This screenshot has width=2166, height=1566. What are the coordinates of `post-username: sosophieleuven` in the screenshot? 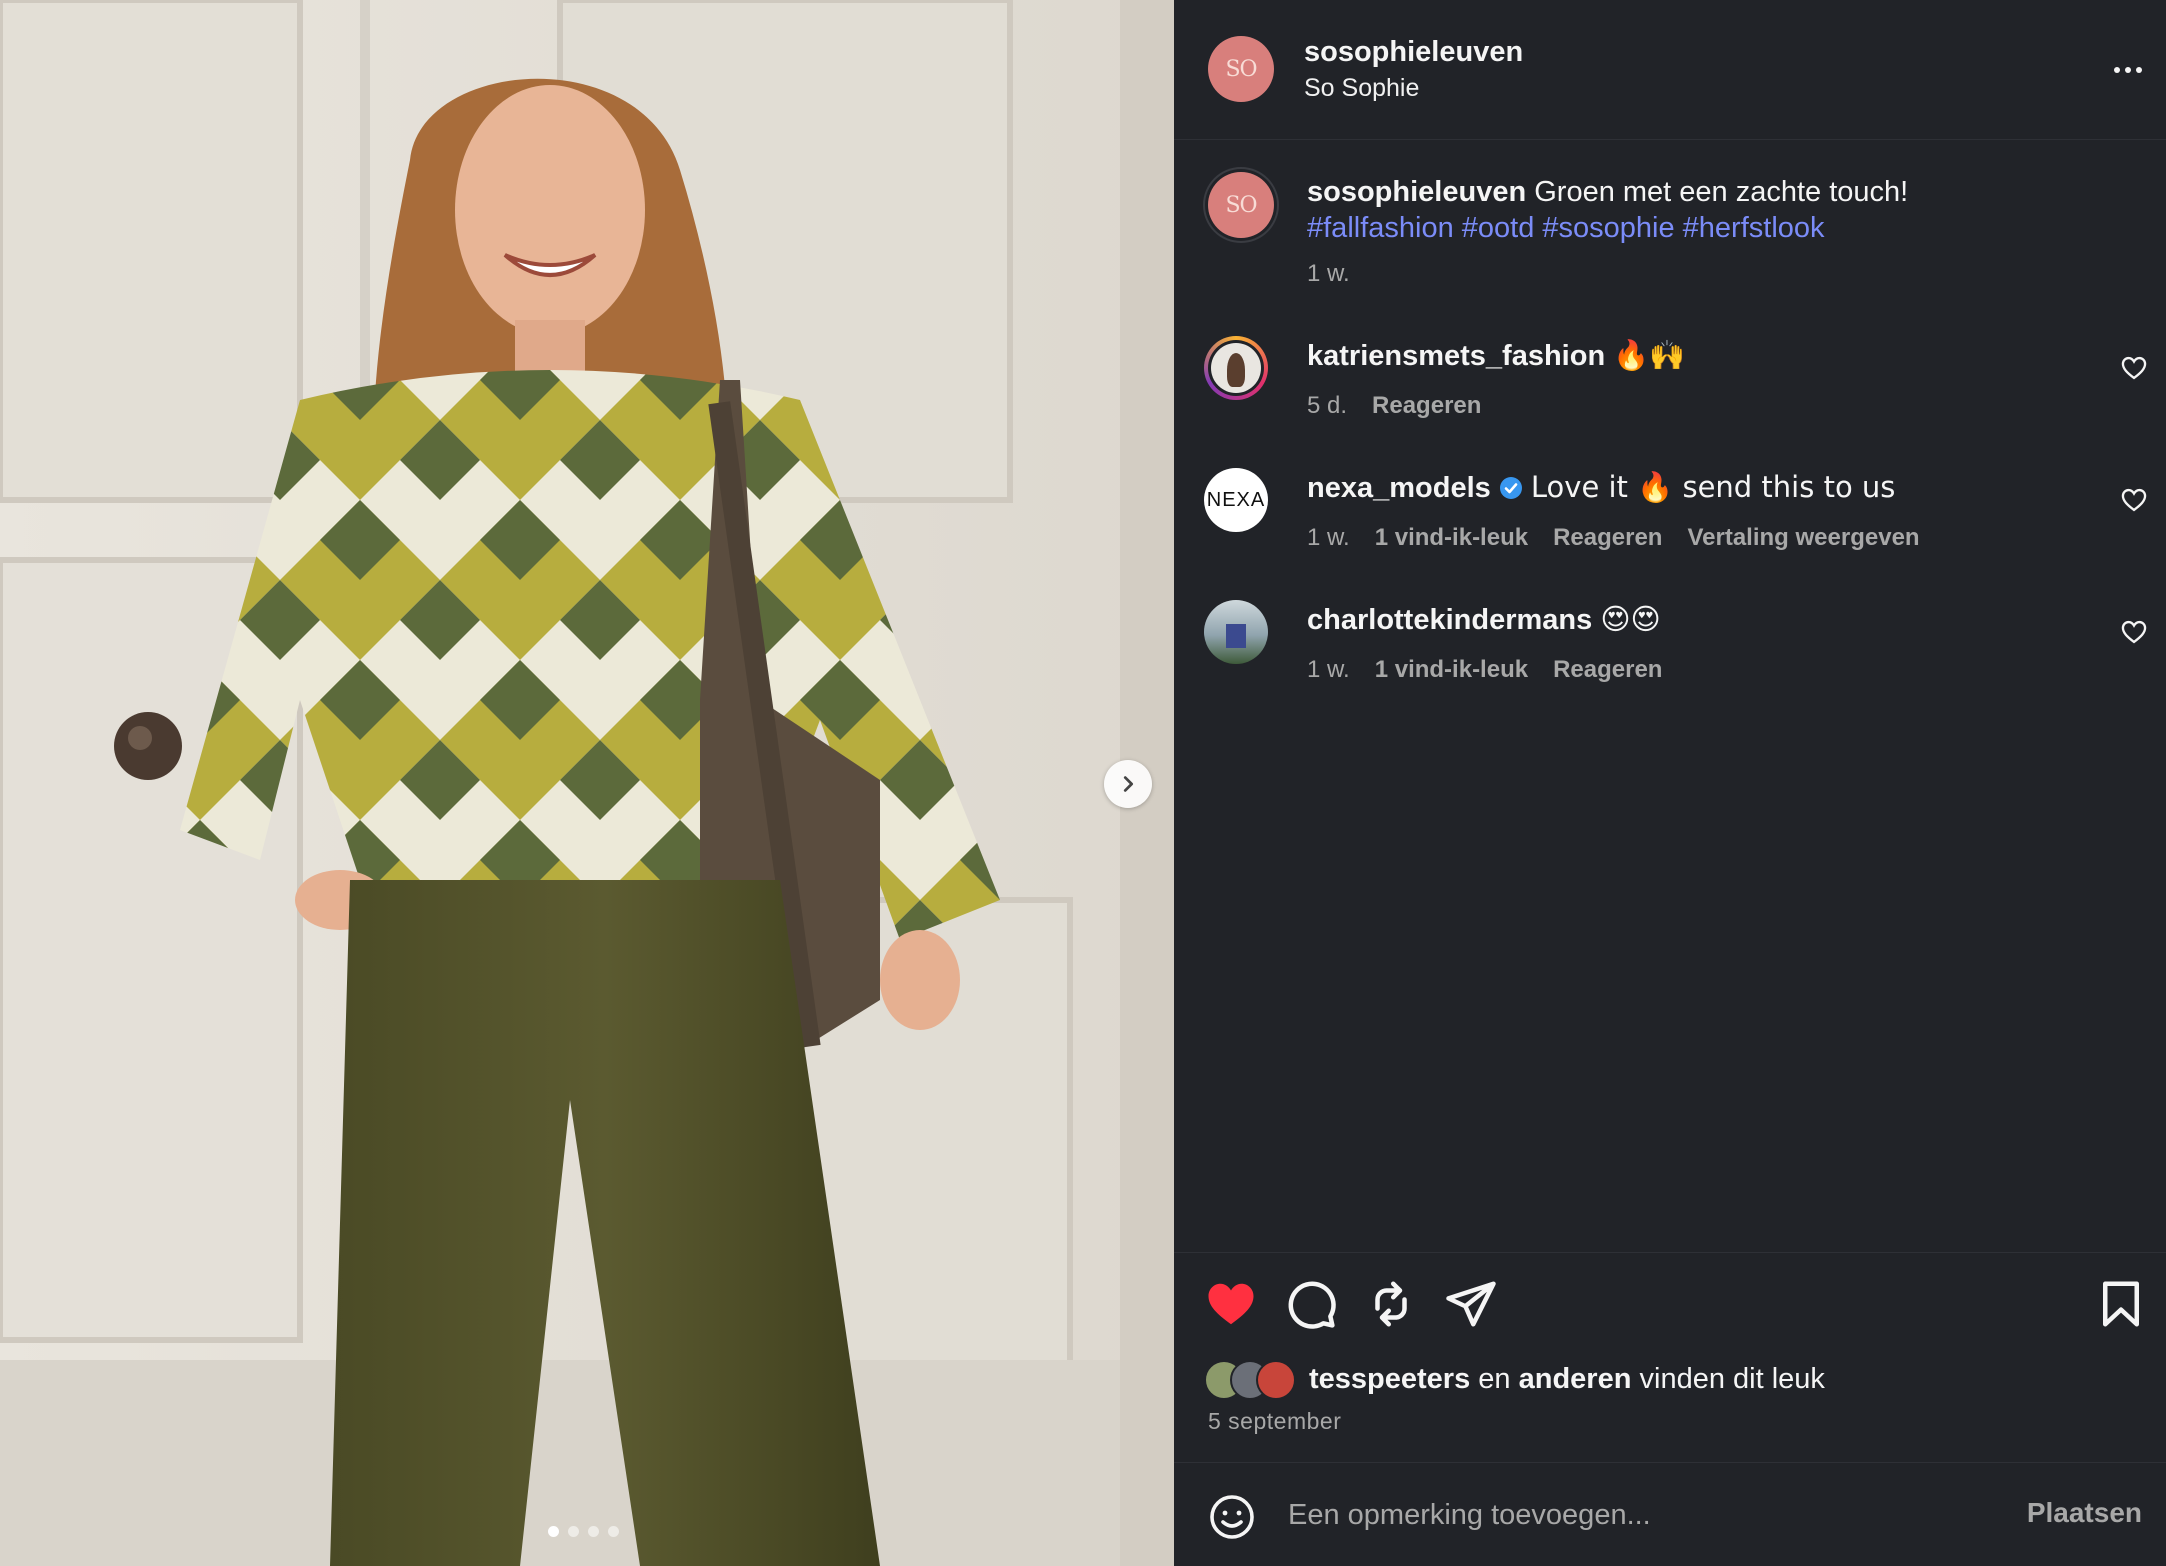 It's located at (1413, 52).